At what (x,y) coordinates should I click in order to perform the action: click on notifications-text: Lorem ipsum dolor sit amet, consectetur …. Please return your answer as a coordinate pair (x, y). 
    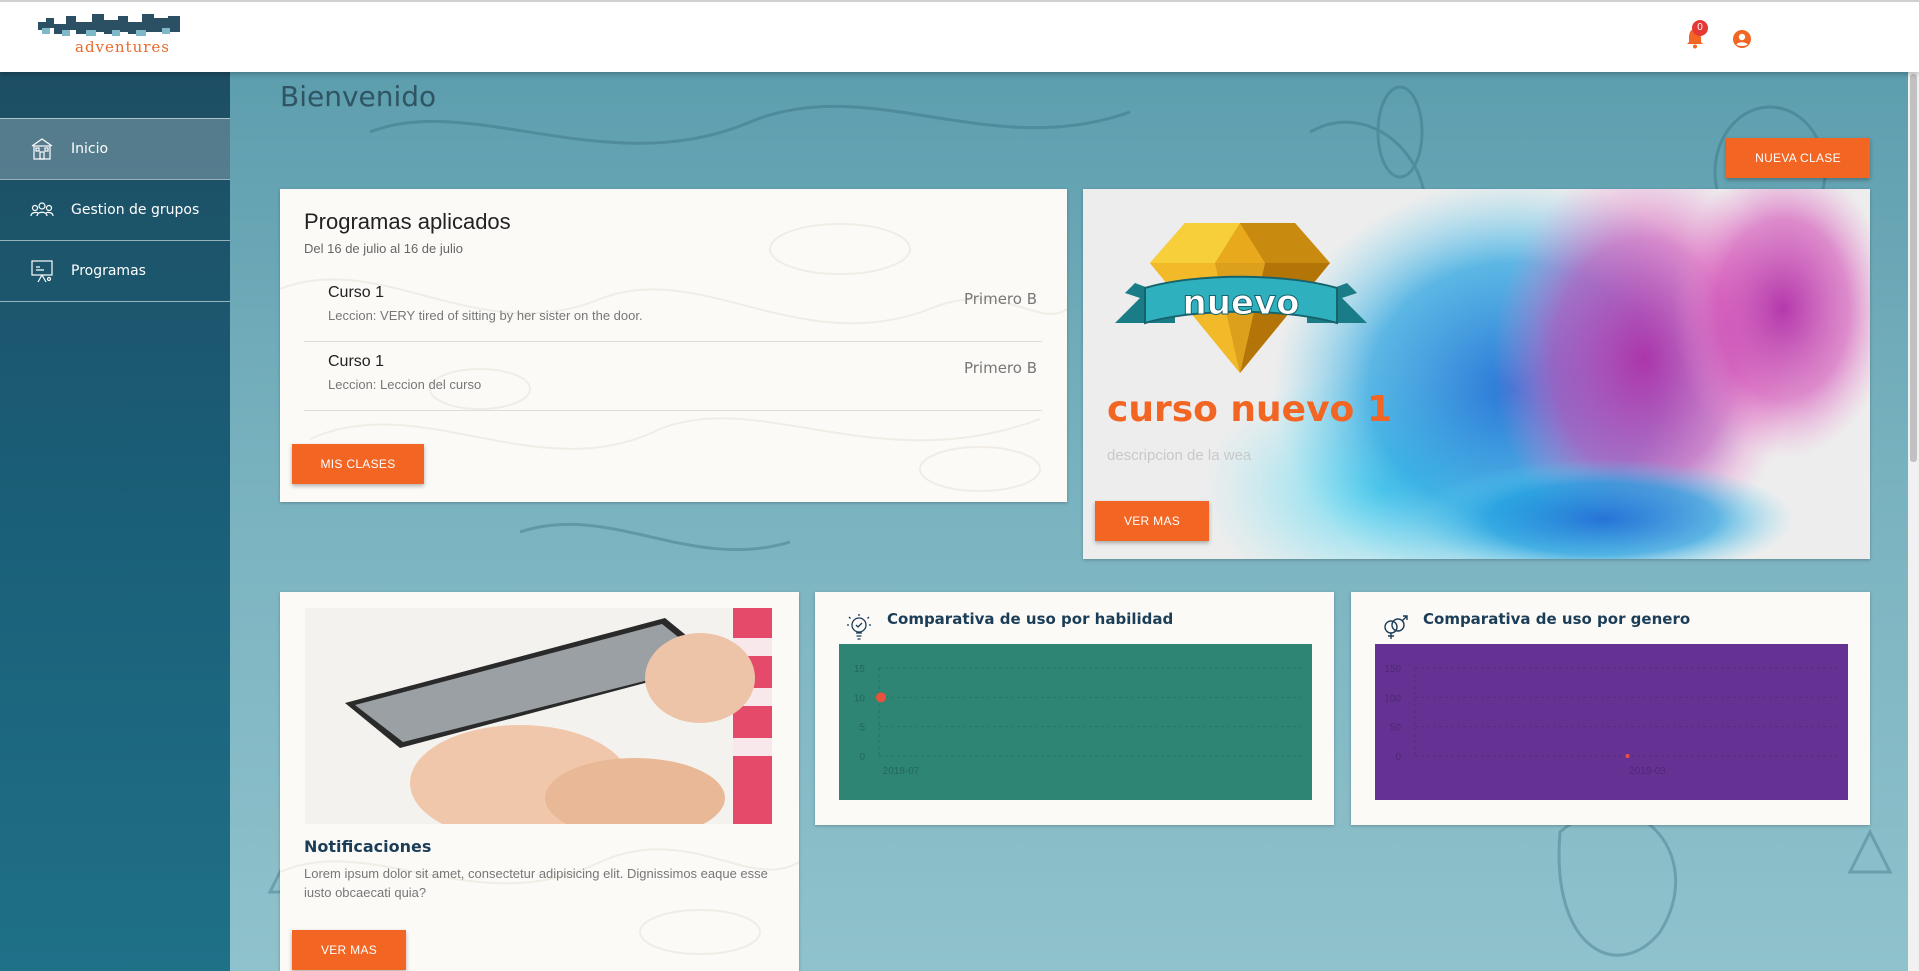
    Looking at the image, I should click on (536, 883).